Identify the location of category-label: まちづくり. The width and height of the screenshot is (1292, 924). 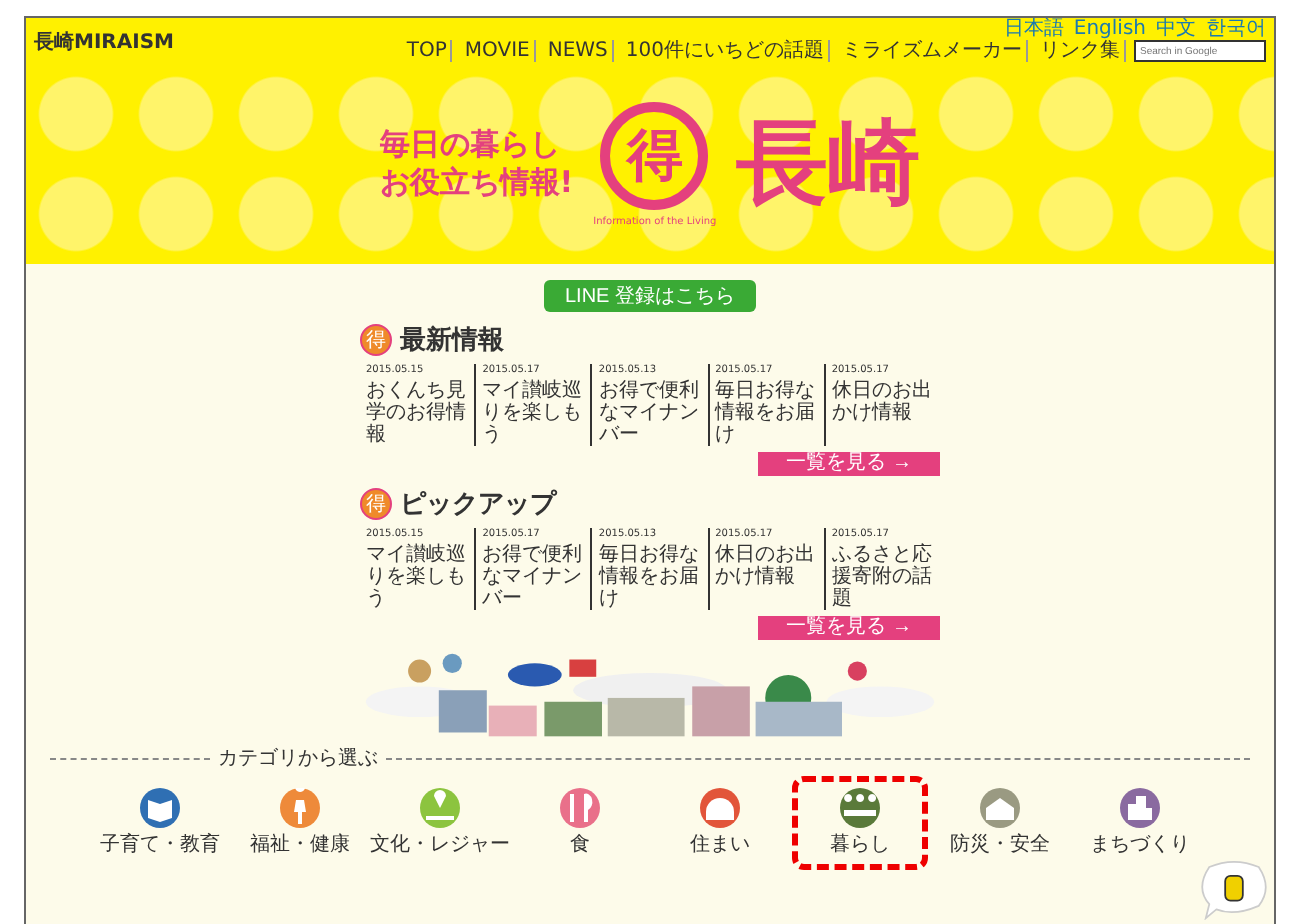
(1140, 844).